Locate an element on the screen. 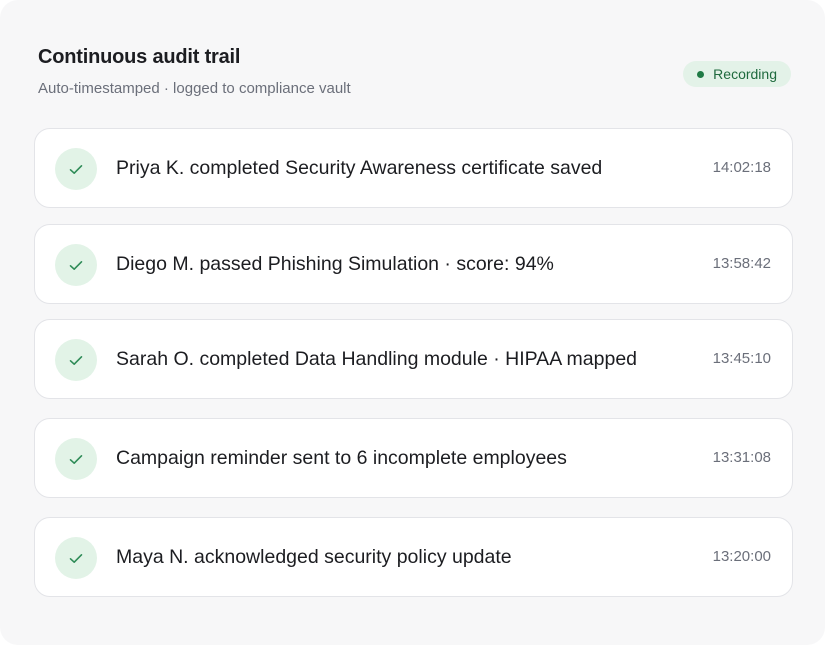  audit-event-timestamp: 13:45:10 is located at coordinates (741, 358).